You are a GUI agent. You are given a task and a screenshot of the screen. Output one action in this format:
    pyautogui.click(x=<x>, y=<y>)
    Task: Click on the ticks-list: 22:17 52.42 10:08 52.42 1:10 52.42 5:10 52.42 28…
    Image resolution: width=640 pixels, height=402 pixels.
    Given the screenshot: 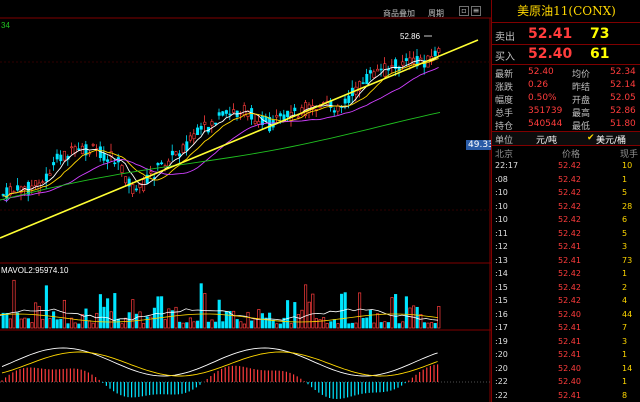 What is the action you would take?
    pyautogui.click(x=566, y=280)
    